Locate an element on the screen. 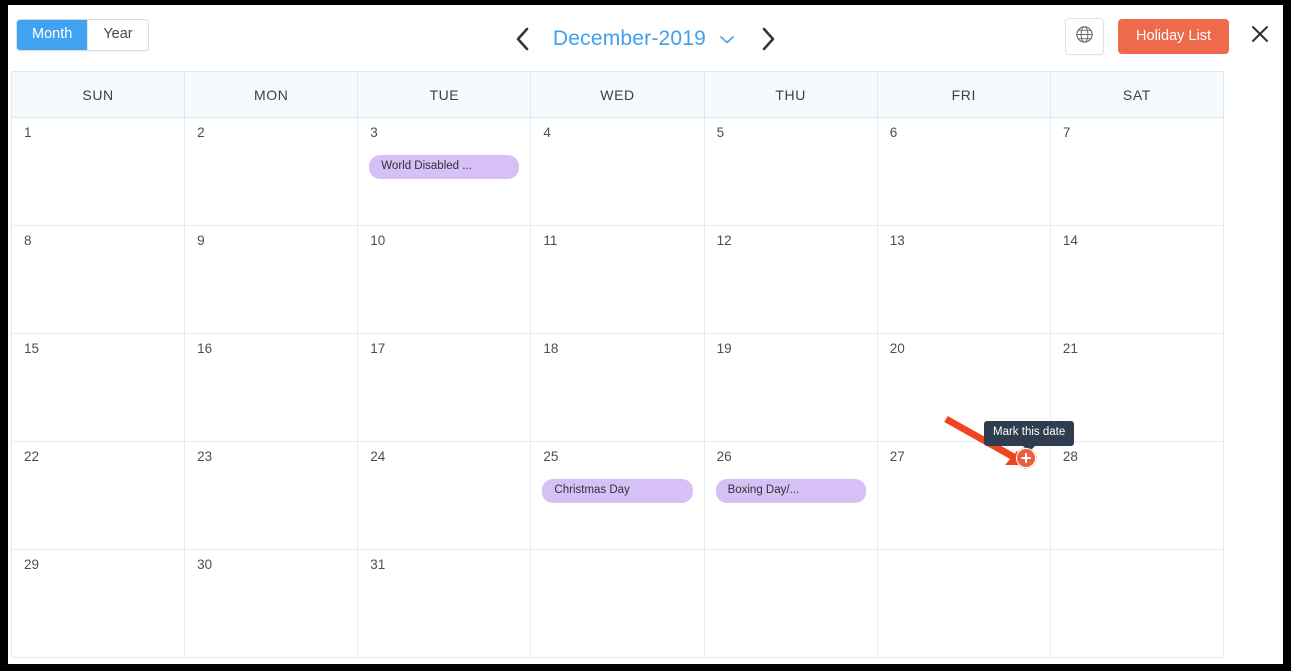  day-number: 29 is located at coordinates (32, 564).